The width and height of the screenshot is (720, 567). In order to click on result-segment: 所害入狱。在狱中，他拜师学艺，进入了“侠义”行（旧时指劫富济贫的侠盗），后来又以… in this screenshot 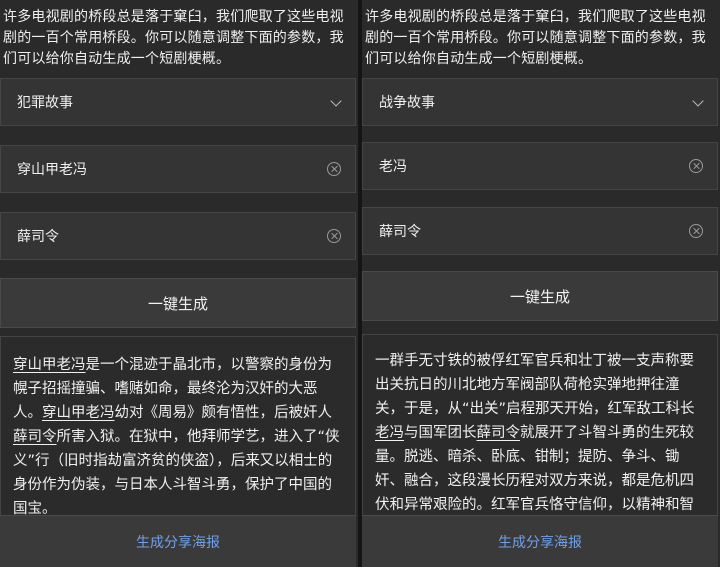, I will do `click(176, 473)`.